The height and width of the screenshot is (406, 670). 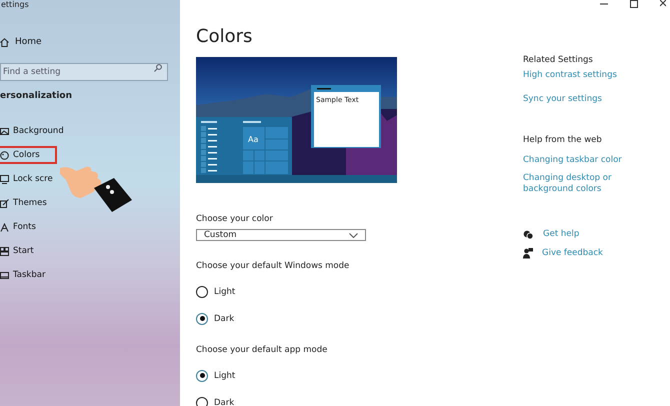 What do you see at coordinates (90, 227) in the screenshot?
I see `sidebar-item: Fonts` at bounding box center [90, 227].